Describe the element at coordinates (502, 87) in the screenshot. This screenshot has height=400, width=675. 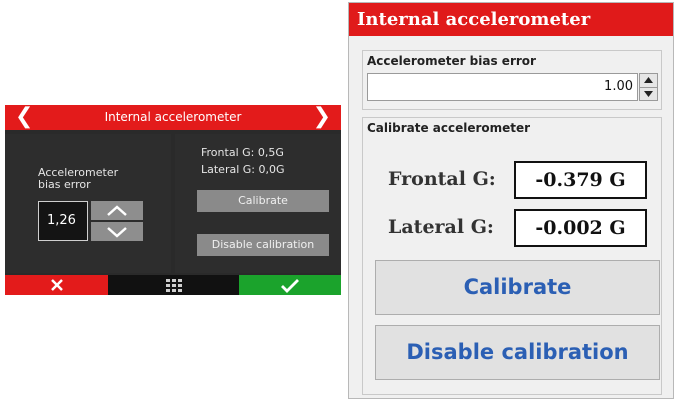
I see `bias-input: 1.00` at that location.